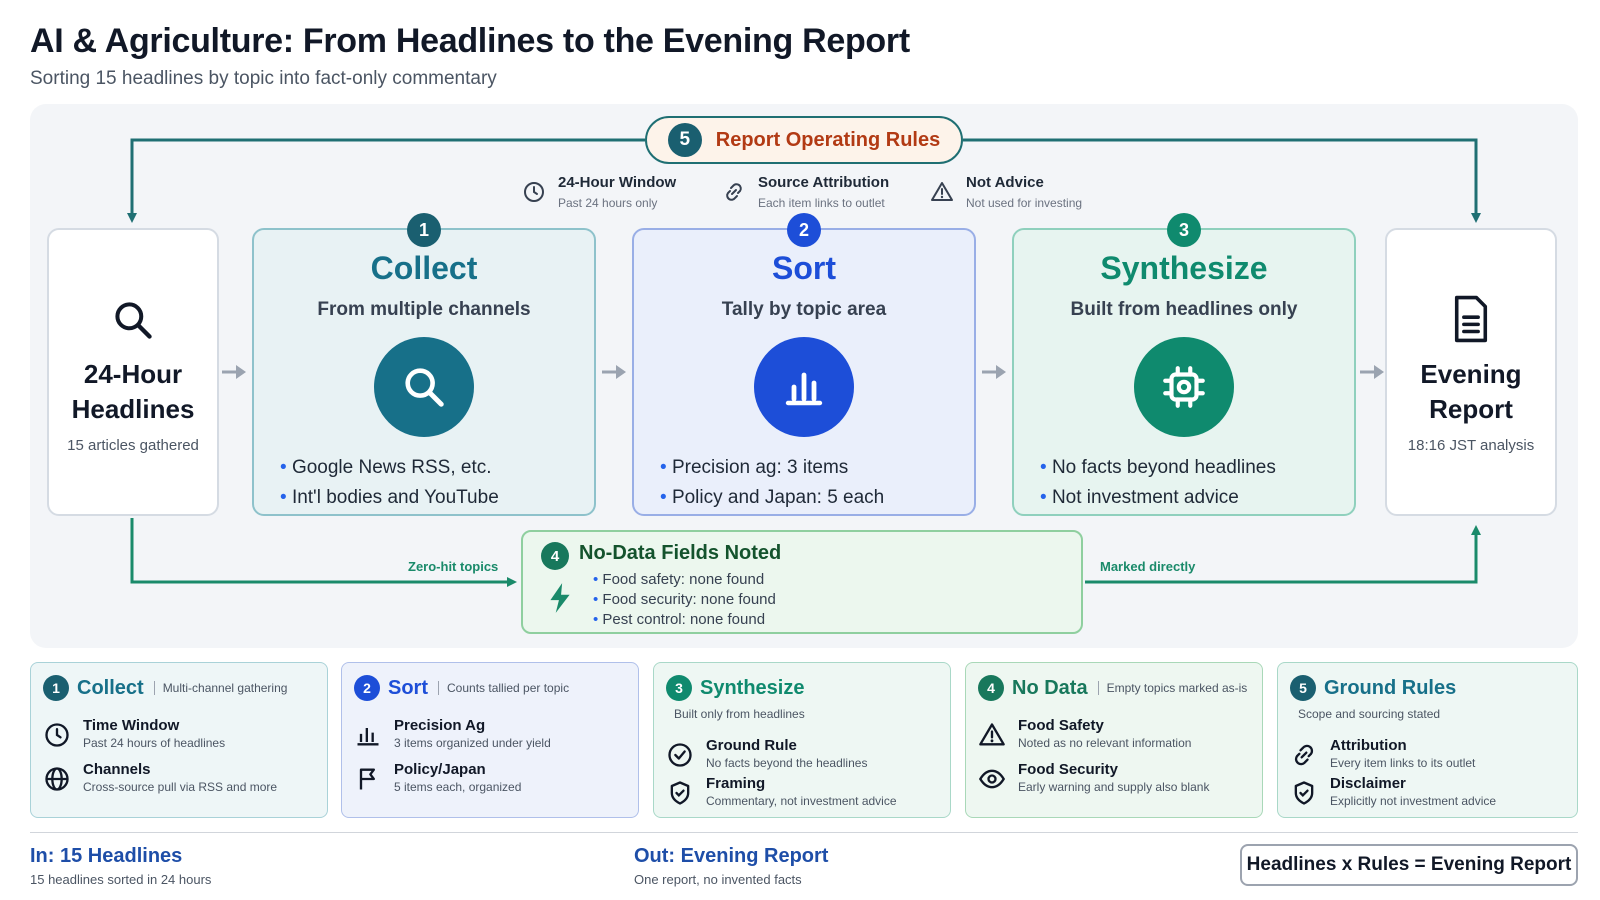 The image size is (1600, 900). Describe the element at coordinates (804, 268) in the screenshot. I see `stage-name: Sort` at that location.